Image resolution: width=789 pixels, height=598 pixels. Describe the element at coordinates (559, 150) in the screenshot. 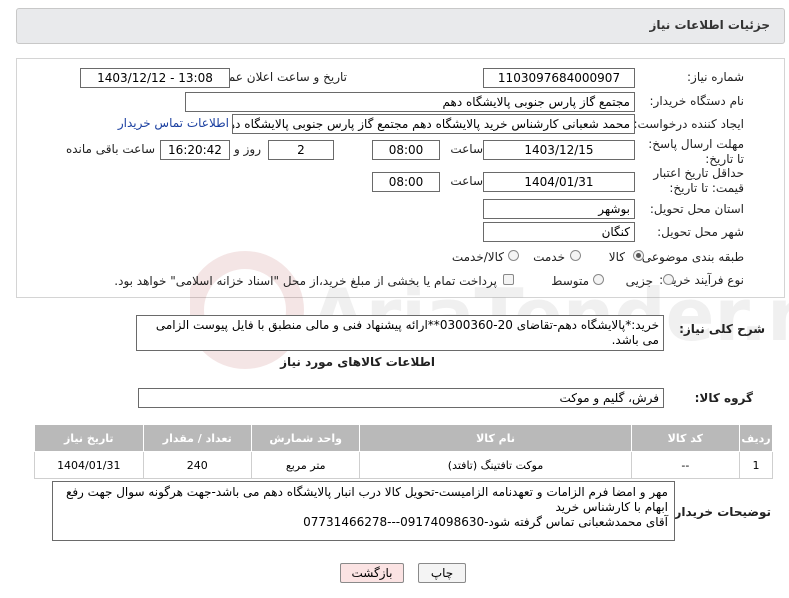

I see `deadline-date-field: 1403/12/15` at that location.